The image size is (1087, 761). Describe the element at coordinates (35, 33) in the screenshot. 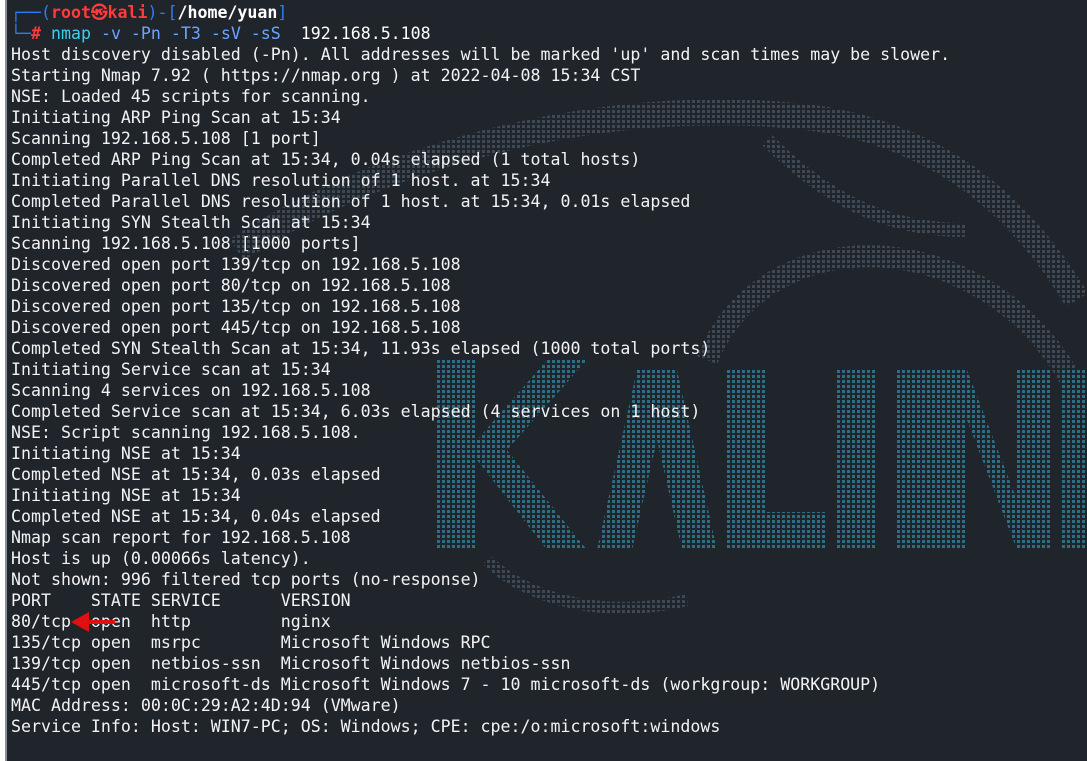

I see `prompt-hash: #` at that location.